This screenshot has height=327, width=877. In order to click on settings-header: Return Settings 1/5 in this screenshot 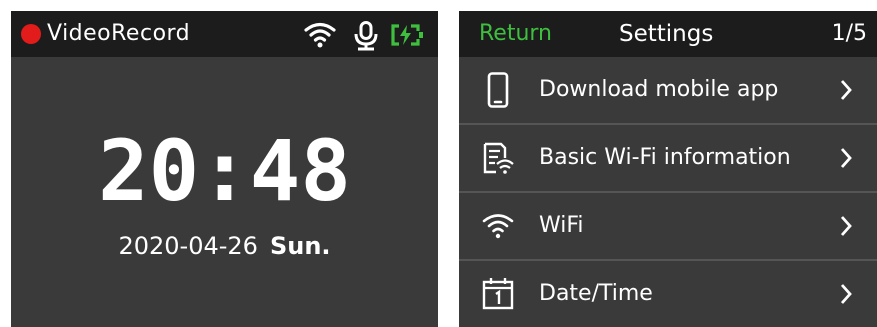, I will do `click(668, 34)`.